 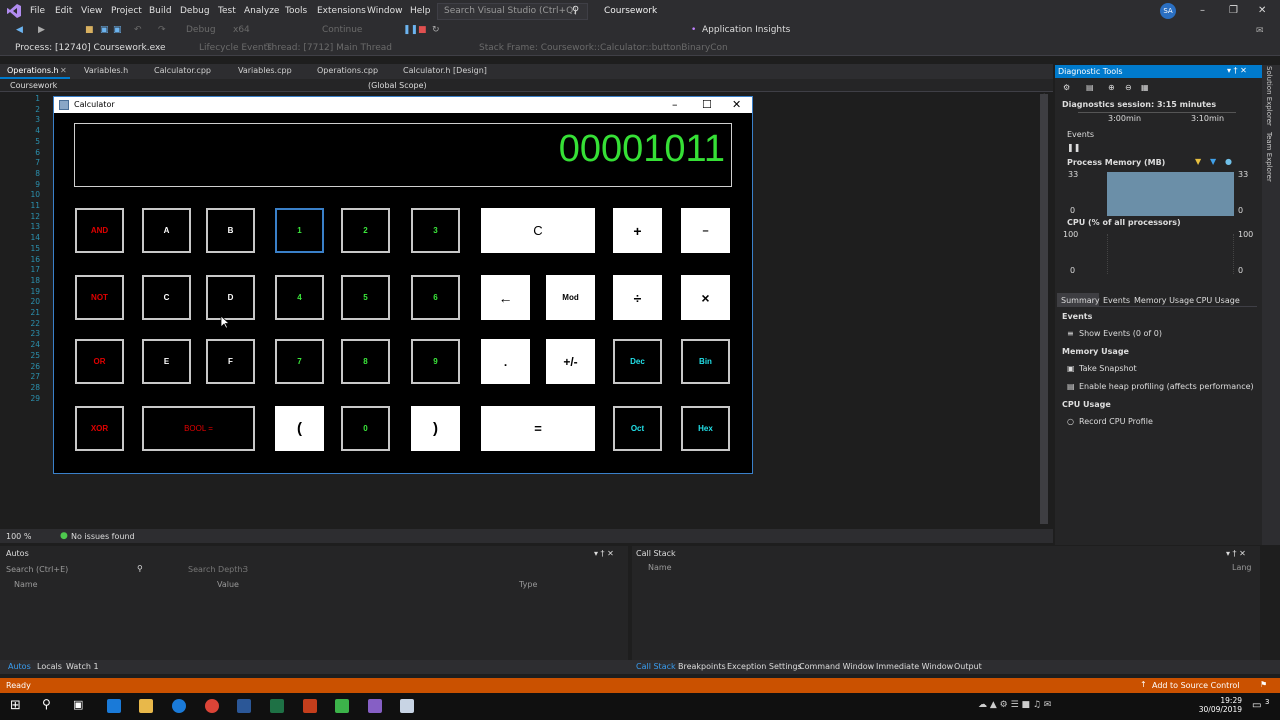 What do you see at coordinates (1218, 300) in the screenshot?
I see `tab-cpu-usage: CPU Usage` at bounding box center [1218, 300].